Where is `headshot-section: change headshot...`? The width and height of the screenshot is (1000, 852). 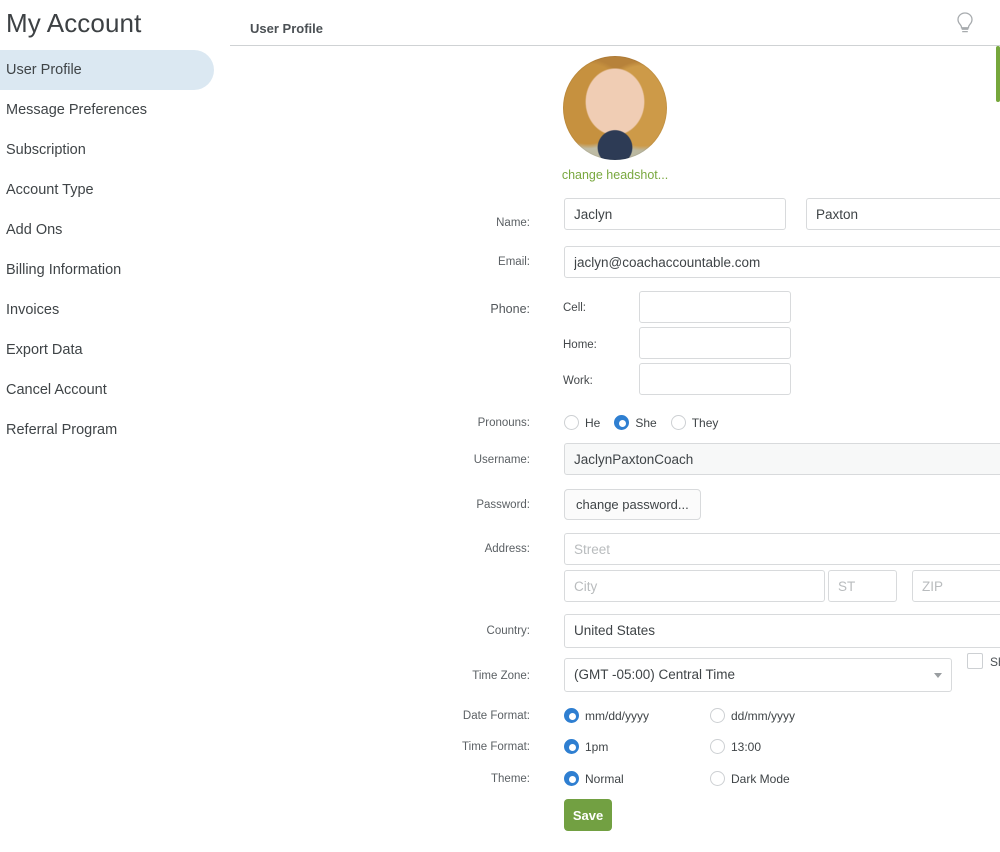 headshot-section: change headshot... is located at coordinates (615, 120).